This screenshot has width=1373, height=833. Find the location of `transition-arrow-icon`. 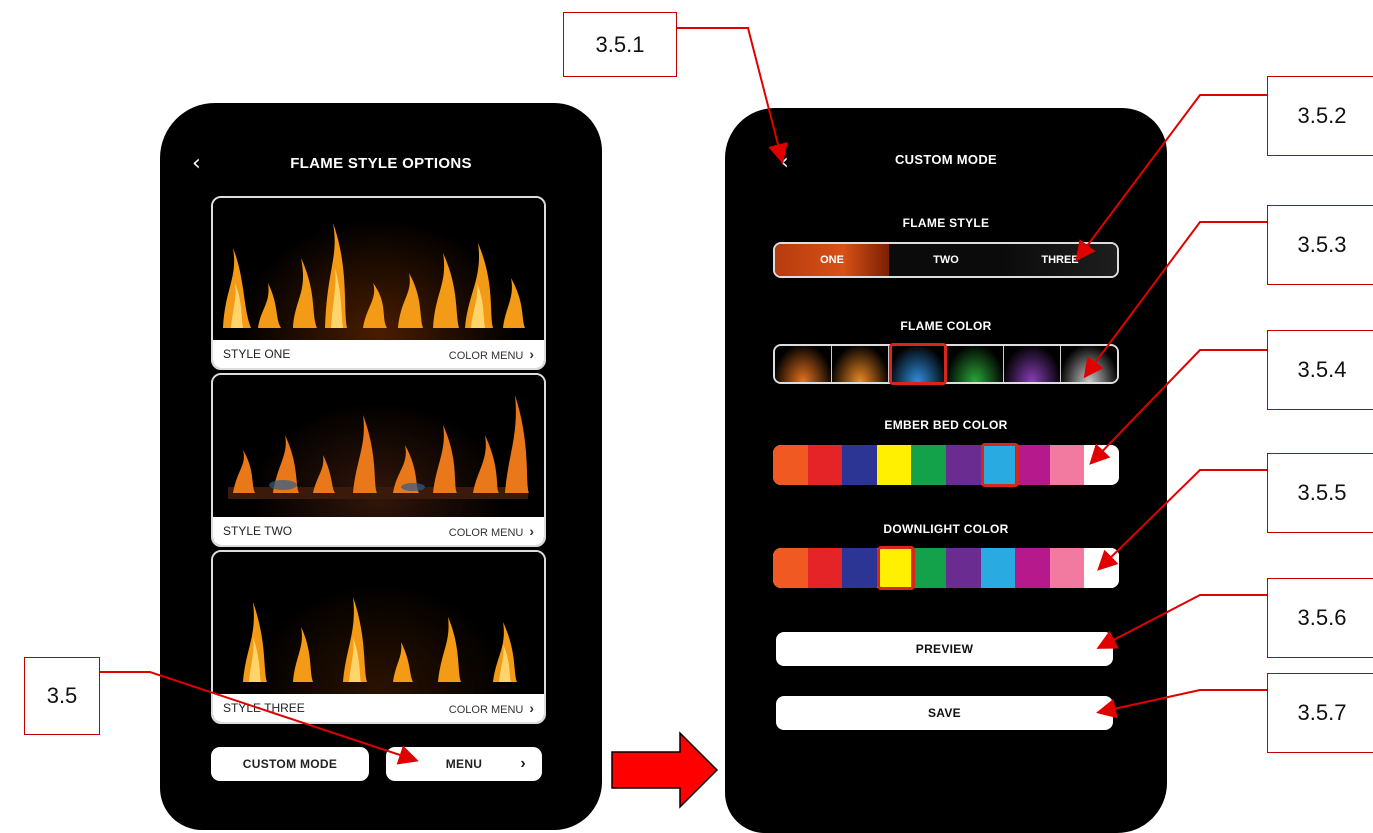

transition-arrow-icon is located at coordinates (665, 770).